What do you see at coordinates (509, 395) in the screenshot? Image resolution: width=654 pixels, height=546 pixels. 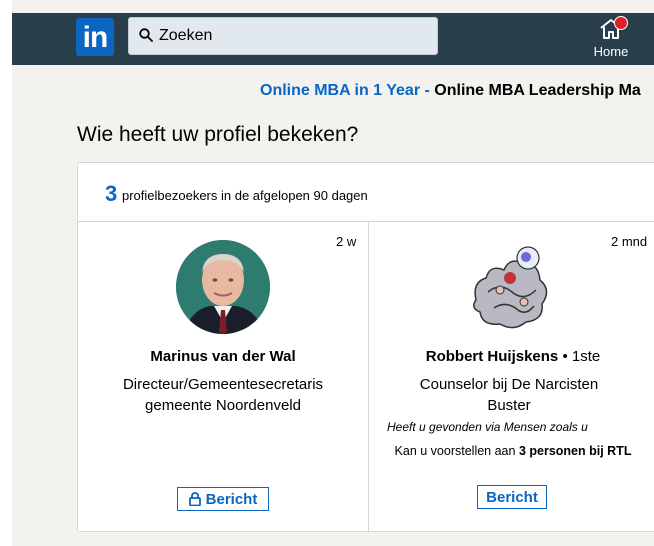 I see `viewer-headline: Counselor bij De Narcisten Buster` at bounding box center [509, 395].